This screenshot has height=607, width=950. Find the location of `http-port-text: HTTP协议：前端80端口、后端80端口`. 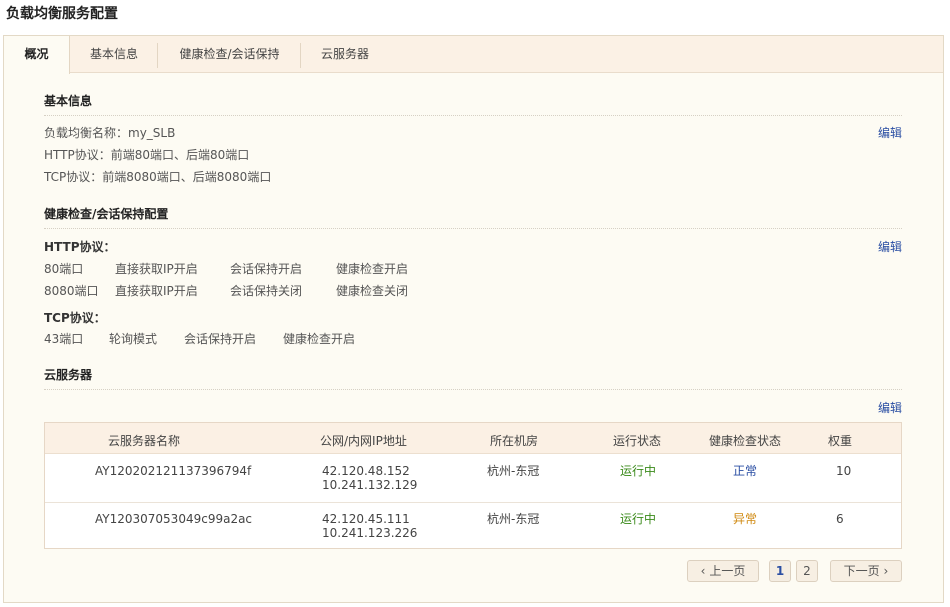

http-port-text: HTTP协议：前端80端口、后端80端口 is located at coordinates (147, 155).